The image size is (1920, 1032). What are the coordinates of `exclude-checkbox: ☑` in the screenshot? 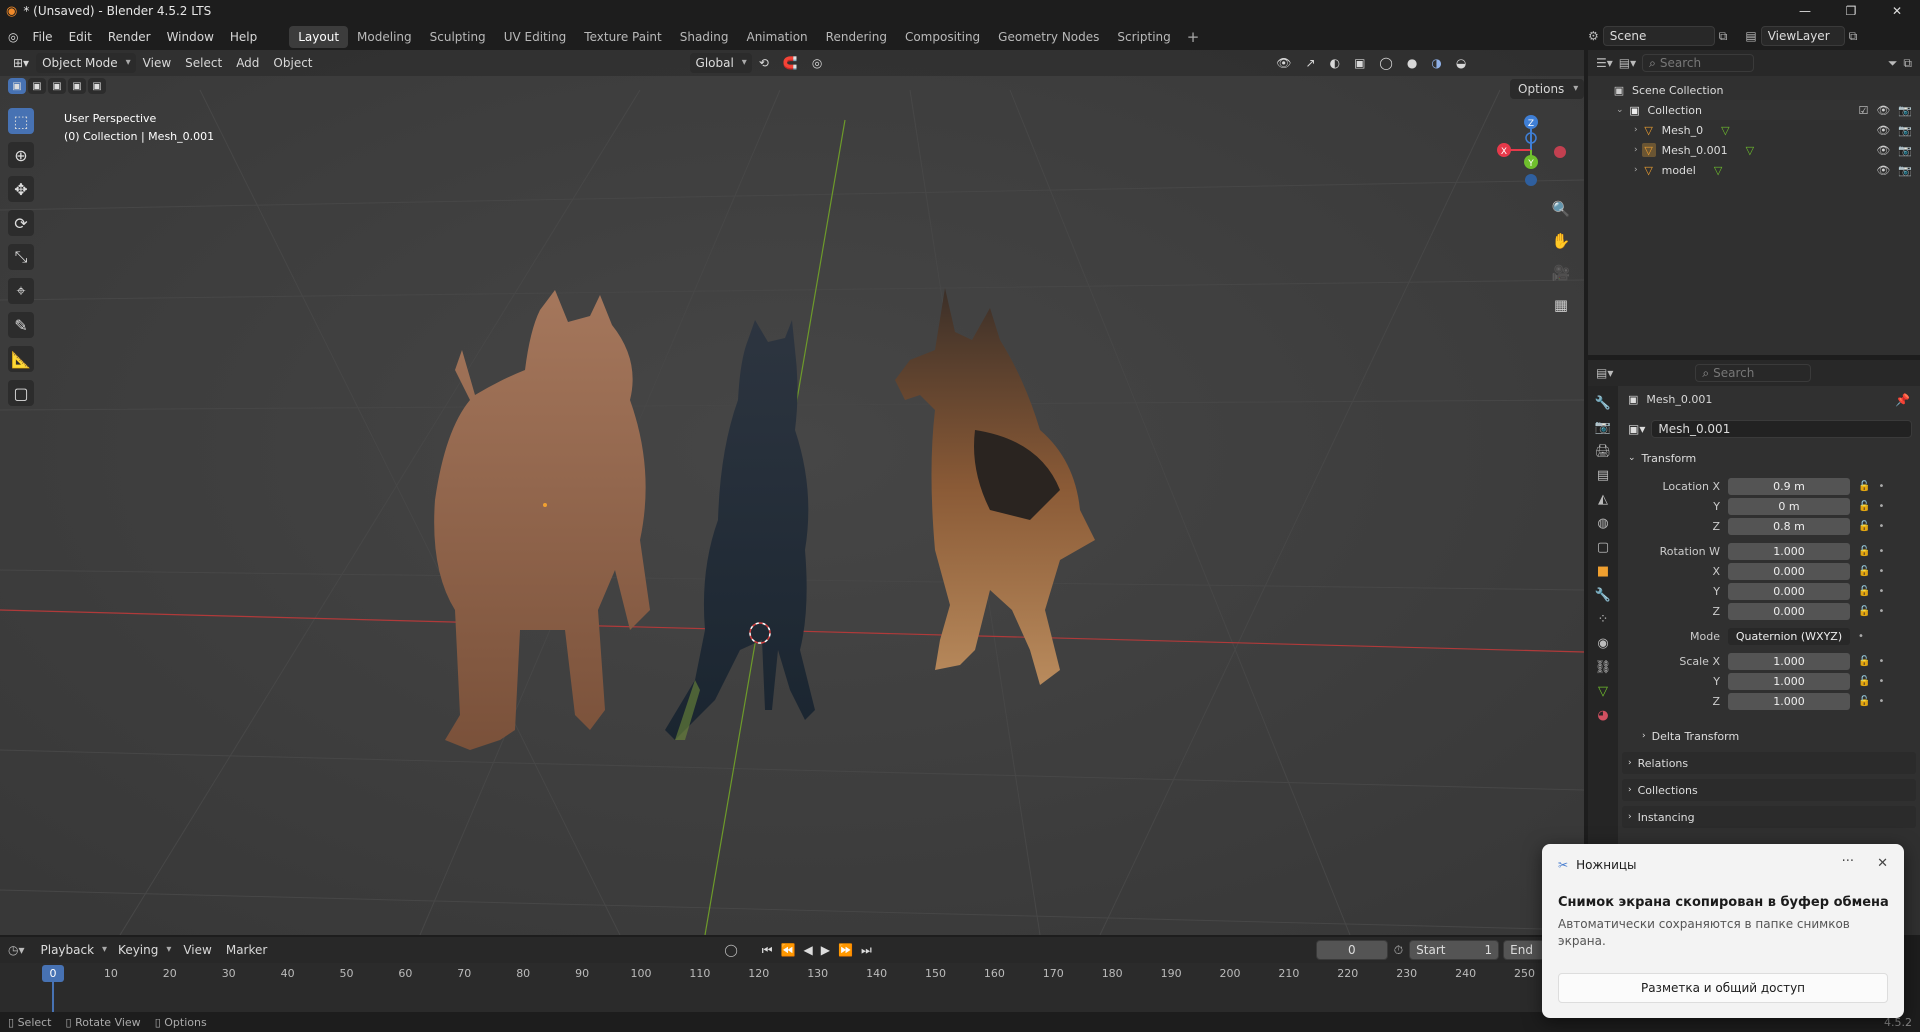 It's located at (1863, 110).